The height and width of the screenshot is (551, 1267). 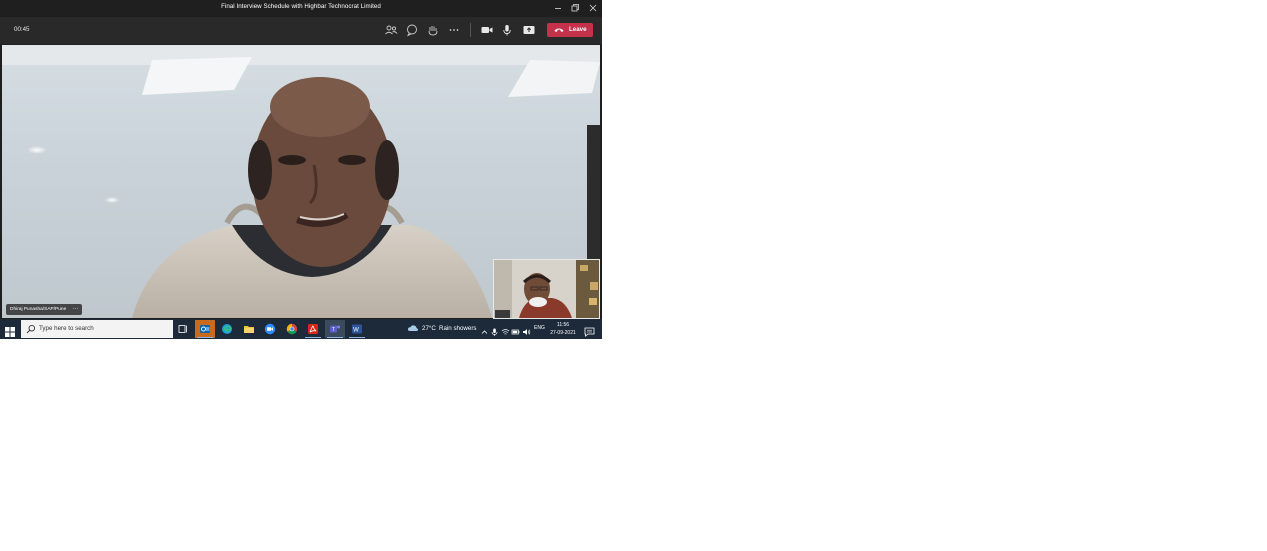 I want to click on camera-icon, so click(x=487, y=30).